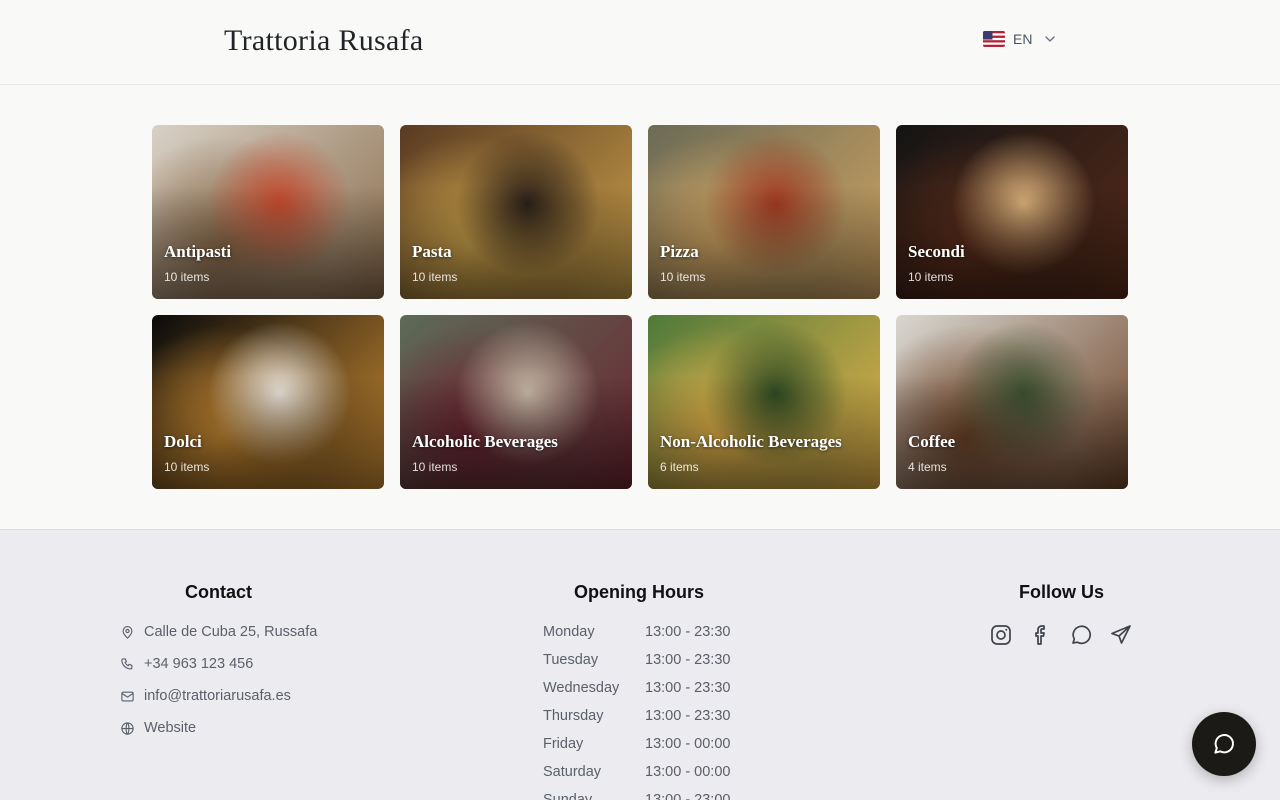 This screenshot has height=800, width=1280. Describe the element at coordinates (637, 688) in the screenshot. I see `hours-row: Wednesday 13:00 - 23:30` at that location.